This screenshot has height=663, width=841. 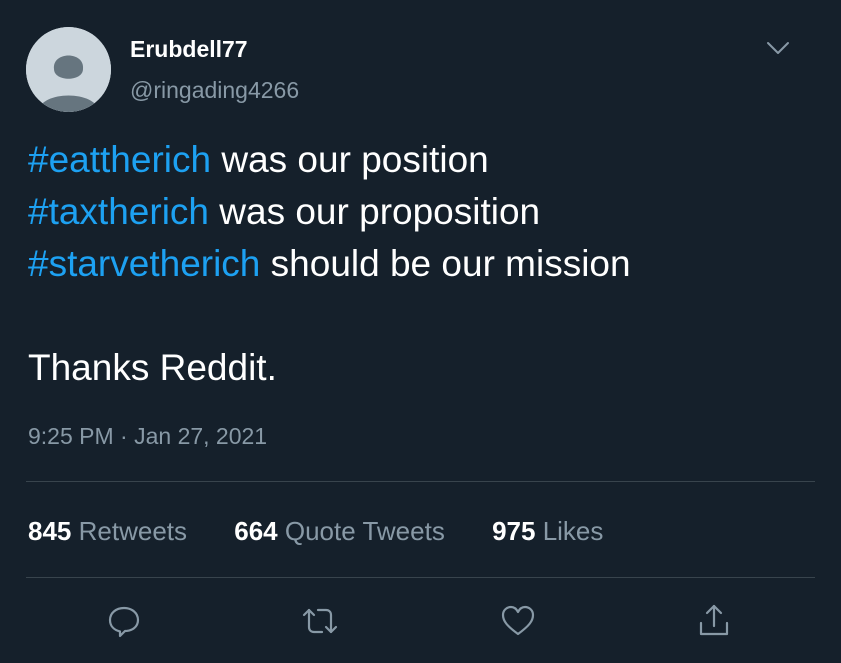 I want to click on user-handle: @ringading4266, so click(x=214, y=90).